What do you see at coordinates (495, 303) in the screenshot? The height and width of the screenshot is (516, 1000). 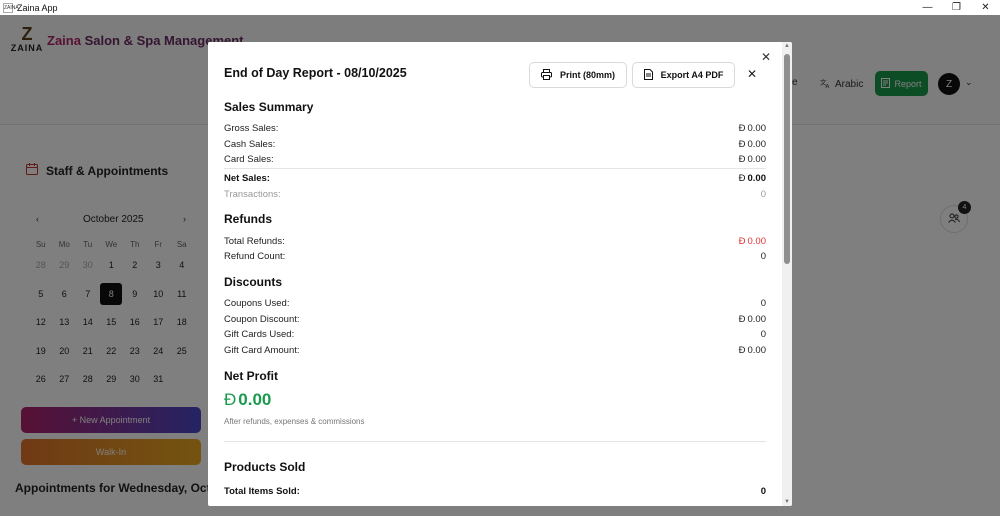 I see `coupons-used-row: Coupons Used: 0` at bounding box center [495, 303].